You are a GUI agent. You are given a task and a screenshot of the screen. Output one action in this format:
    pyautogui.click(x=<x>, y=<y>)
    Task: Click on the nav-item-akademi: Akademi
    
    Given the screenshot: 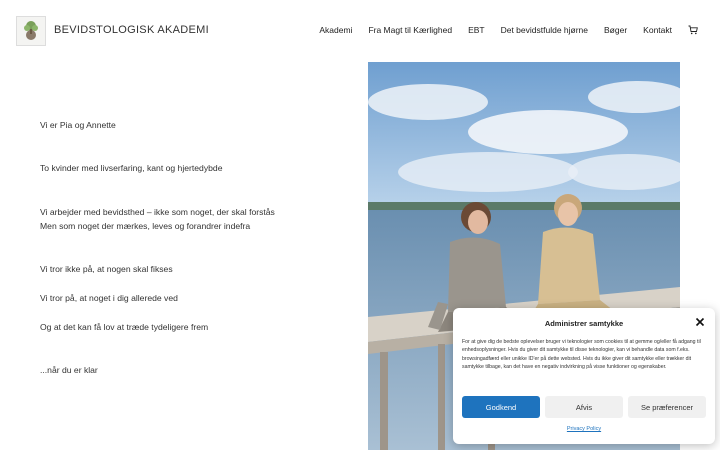 What is the action you would take?
    pyautogui.click(x=335, y=30)
    